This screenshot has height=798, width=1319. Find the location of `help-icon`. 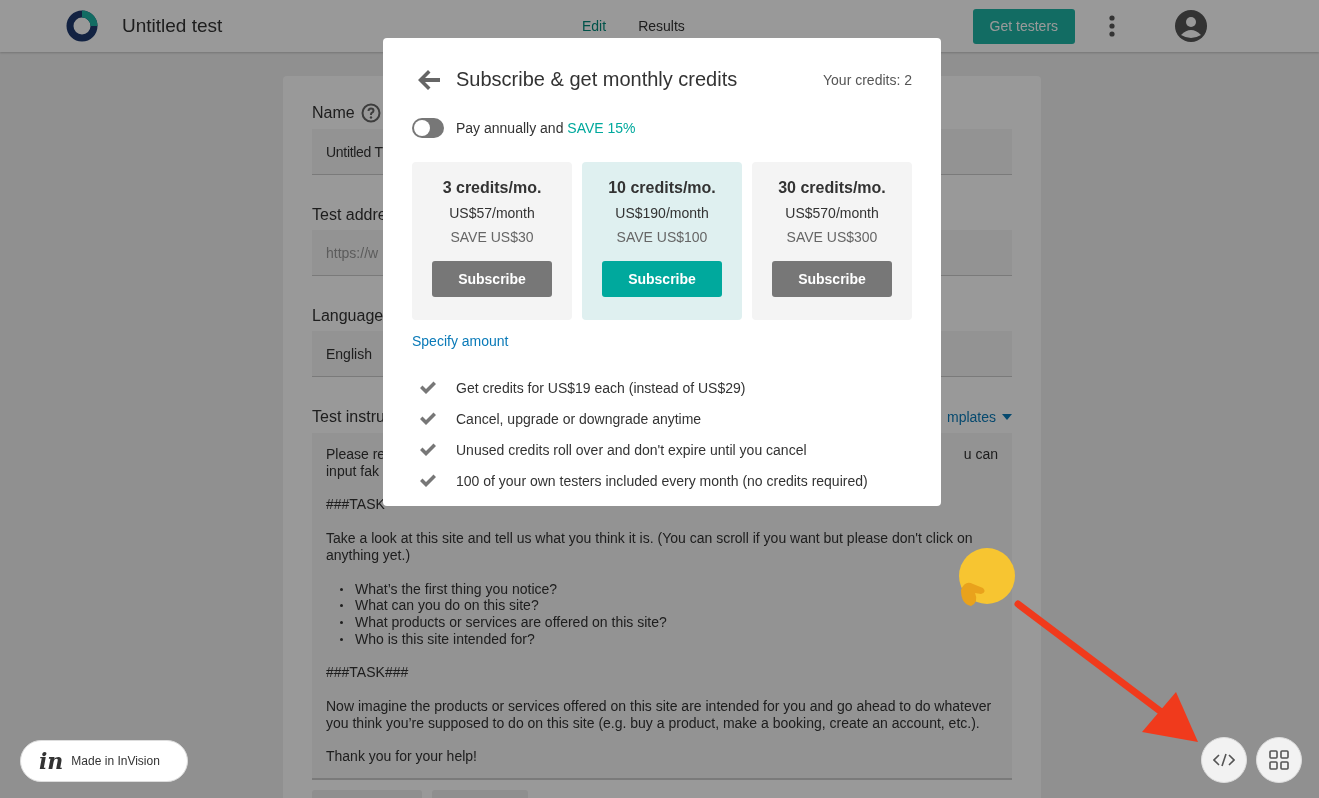

help-icon is located at coordinates (370, 113).